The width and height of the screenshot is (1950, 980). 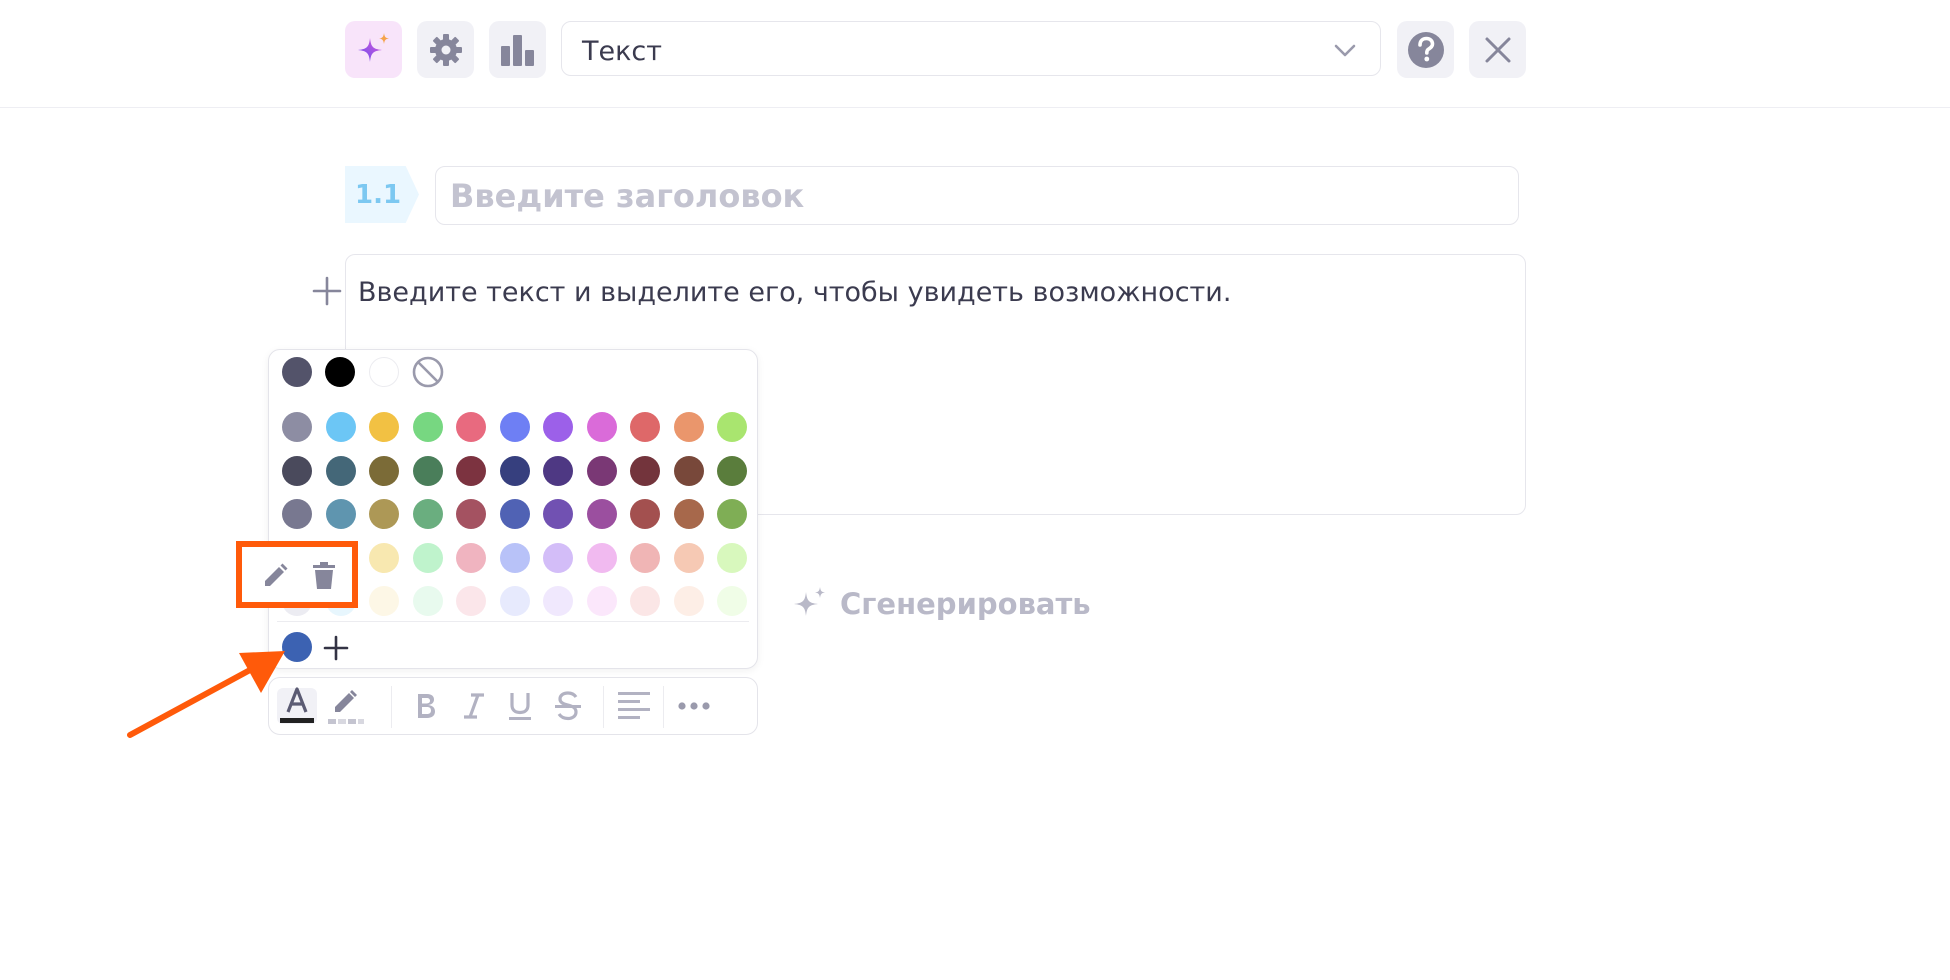 What do you see at coordinates (977, 195) in the screenshot?
I see `section-title-input` at bounding box center [977, 195].